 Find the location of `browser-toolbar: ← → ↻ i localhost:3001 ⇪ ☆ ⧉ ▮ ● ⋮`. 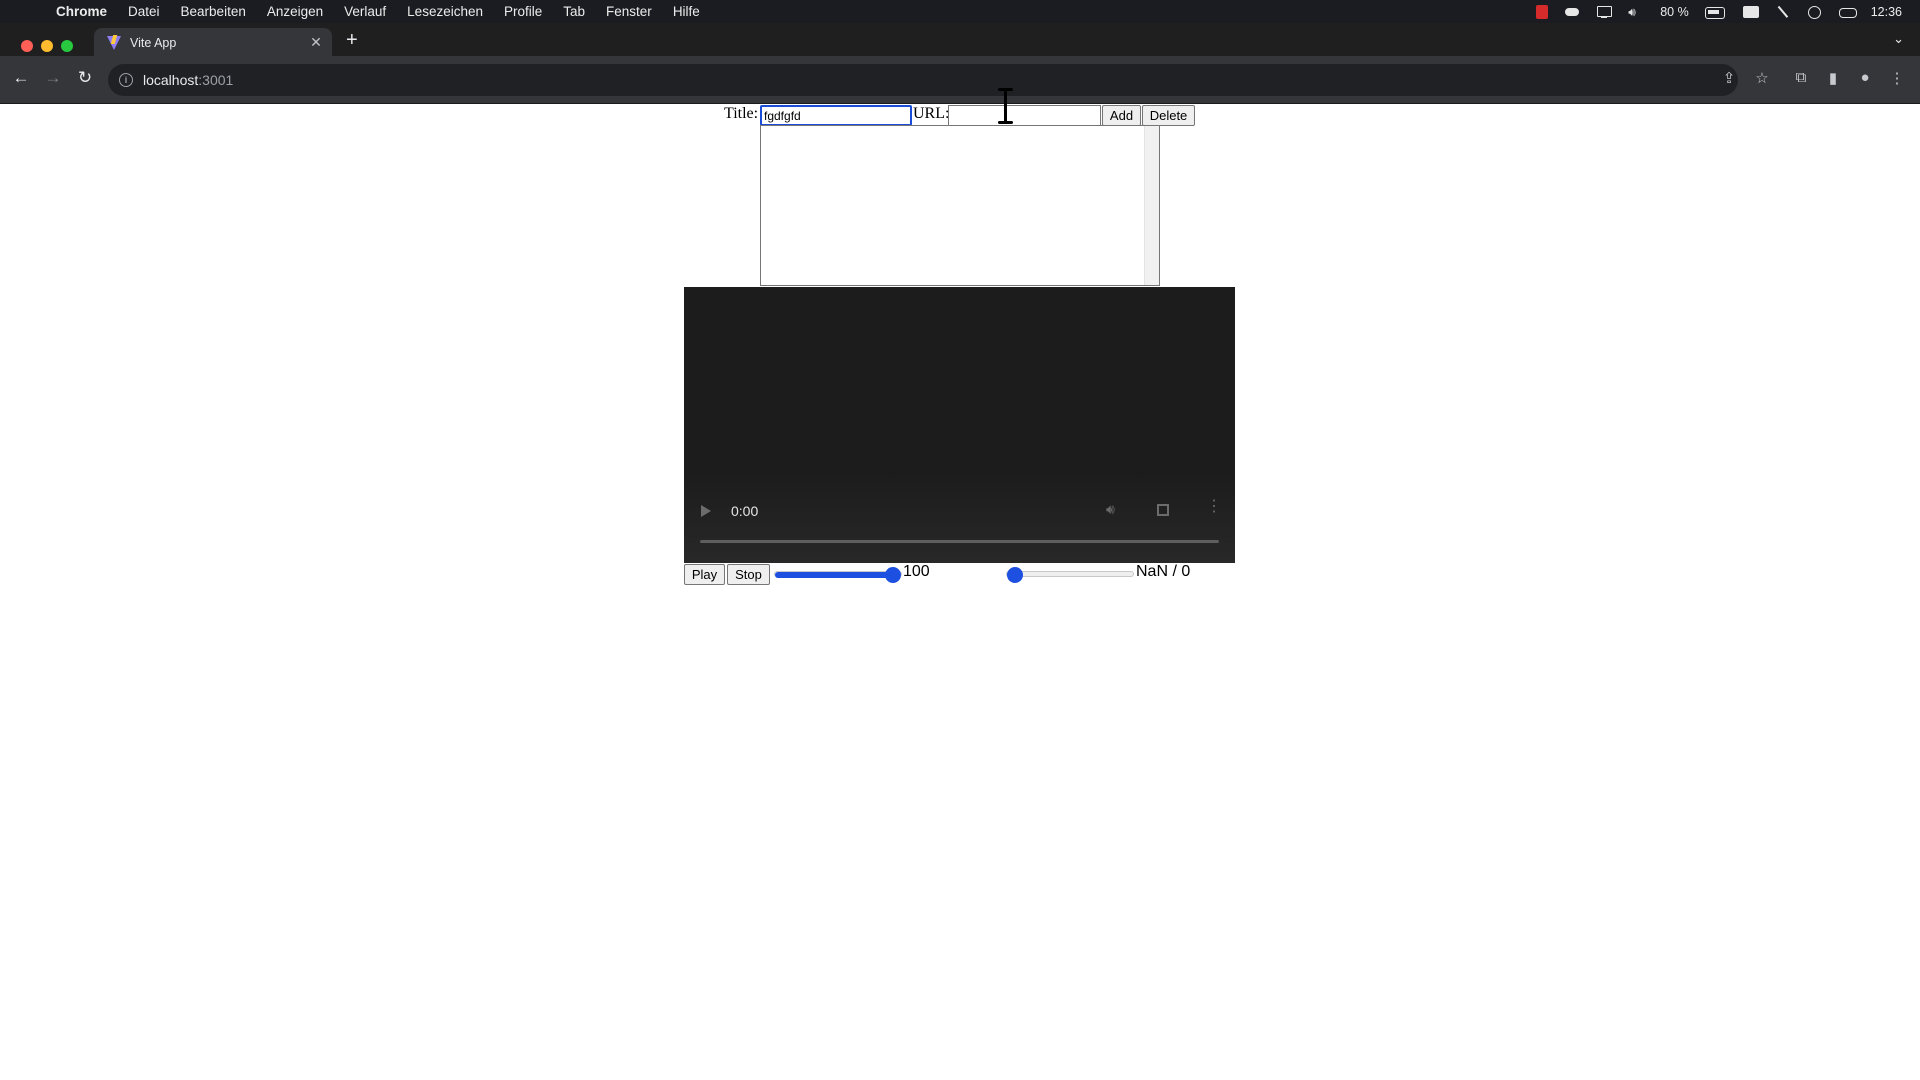

browser-toolbar: ← → ↻ i localhost:3001 ⇪ ☆ ⧉ ▮ ● ⋮ is located at coordinates (960, 80).